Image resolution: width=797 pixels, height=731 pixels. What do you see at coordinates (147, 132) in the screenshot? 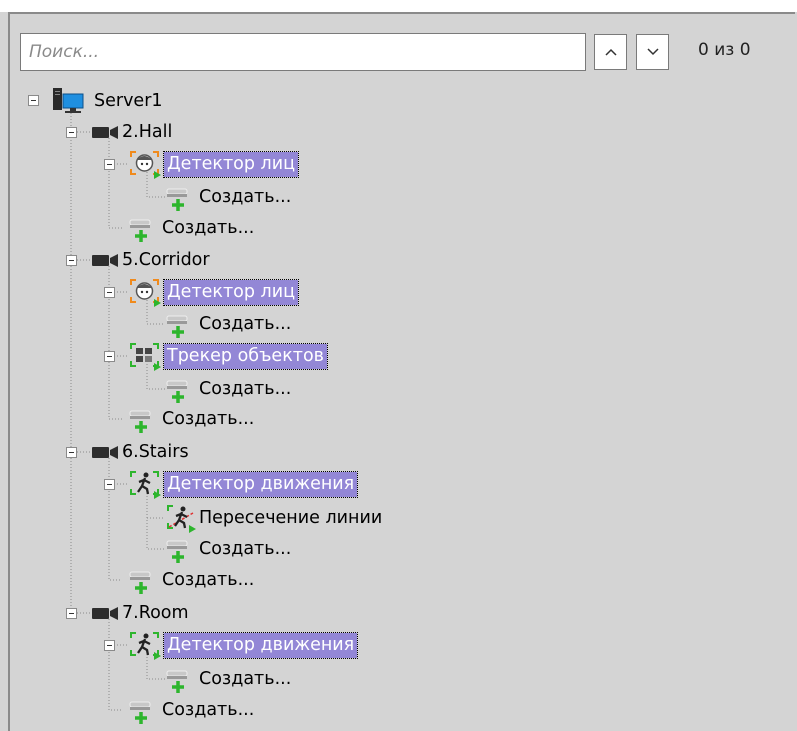
I see `camera-label: 2.Hall` at bounding box center [147, 132].